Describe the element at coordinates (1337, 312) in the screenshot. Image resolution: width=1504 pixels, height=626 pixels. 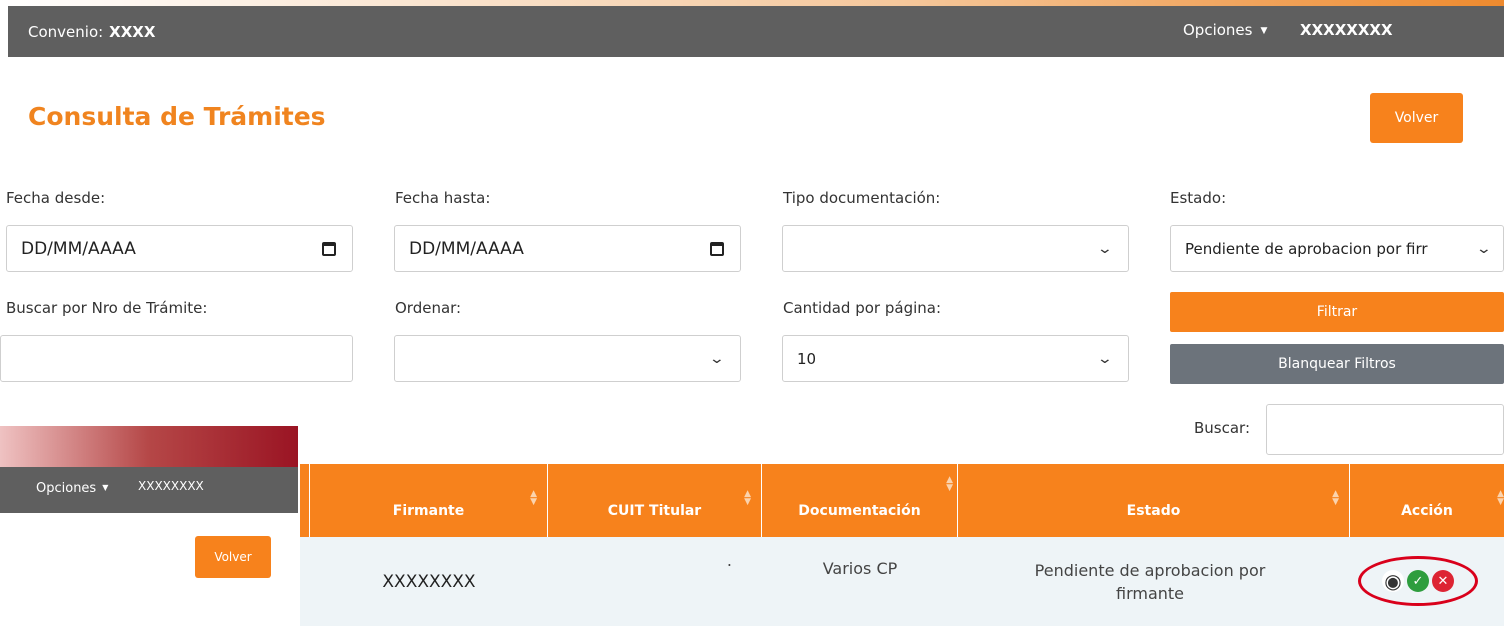
I see `filtrar-button: Filtrar` at that location.